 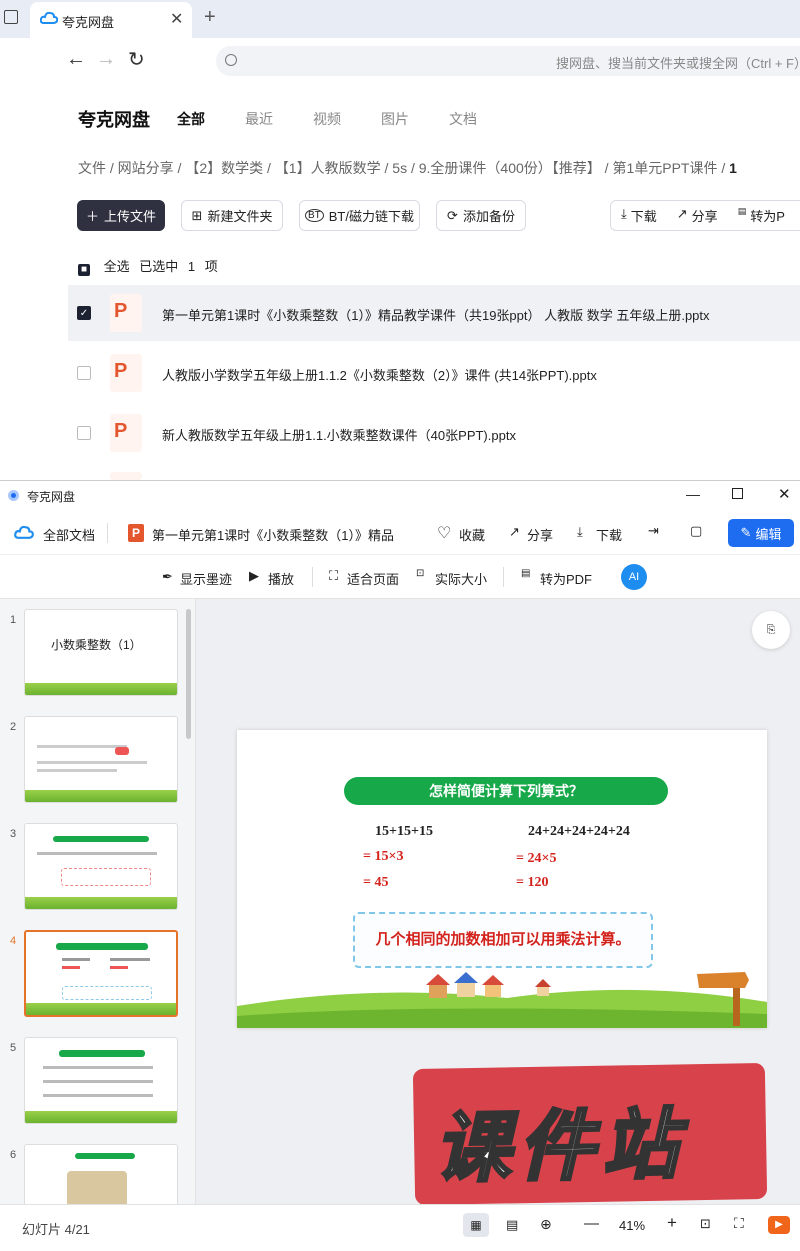 I want to click on tab-search-icon, so click(x=11, y=17).